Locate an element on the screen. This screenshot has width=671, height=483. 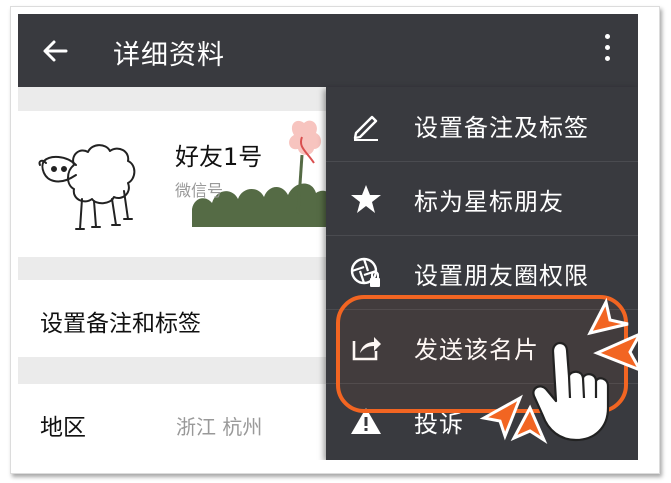
aperture-lock-icon is located at coordinates (365, 272).